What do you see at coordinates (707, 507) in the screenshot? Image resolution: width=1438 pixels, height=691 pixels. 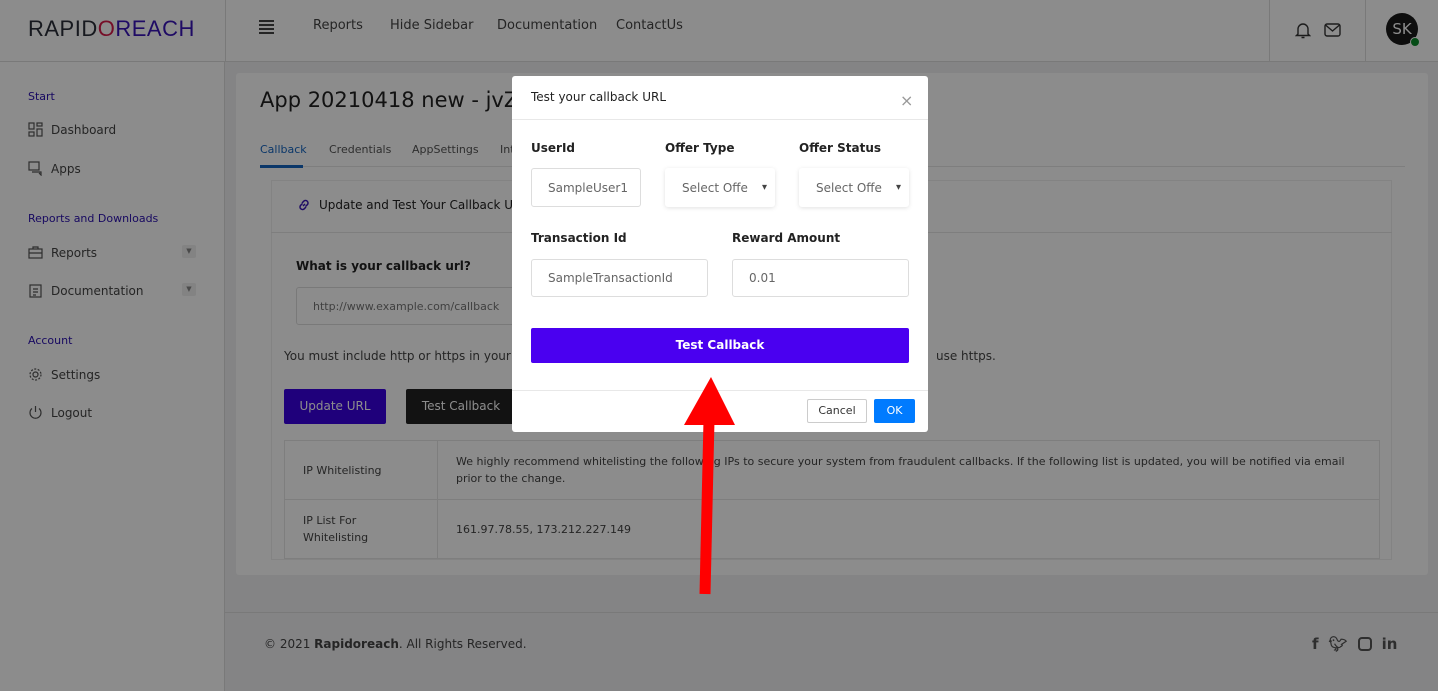 I see `arrow-shaft` at bounding box center [707, 507].